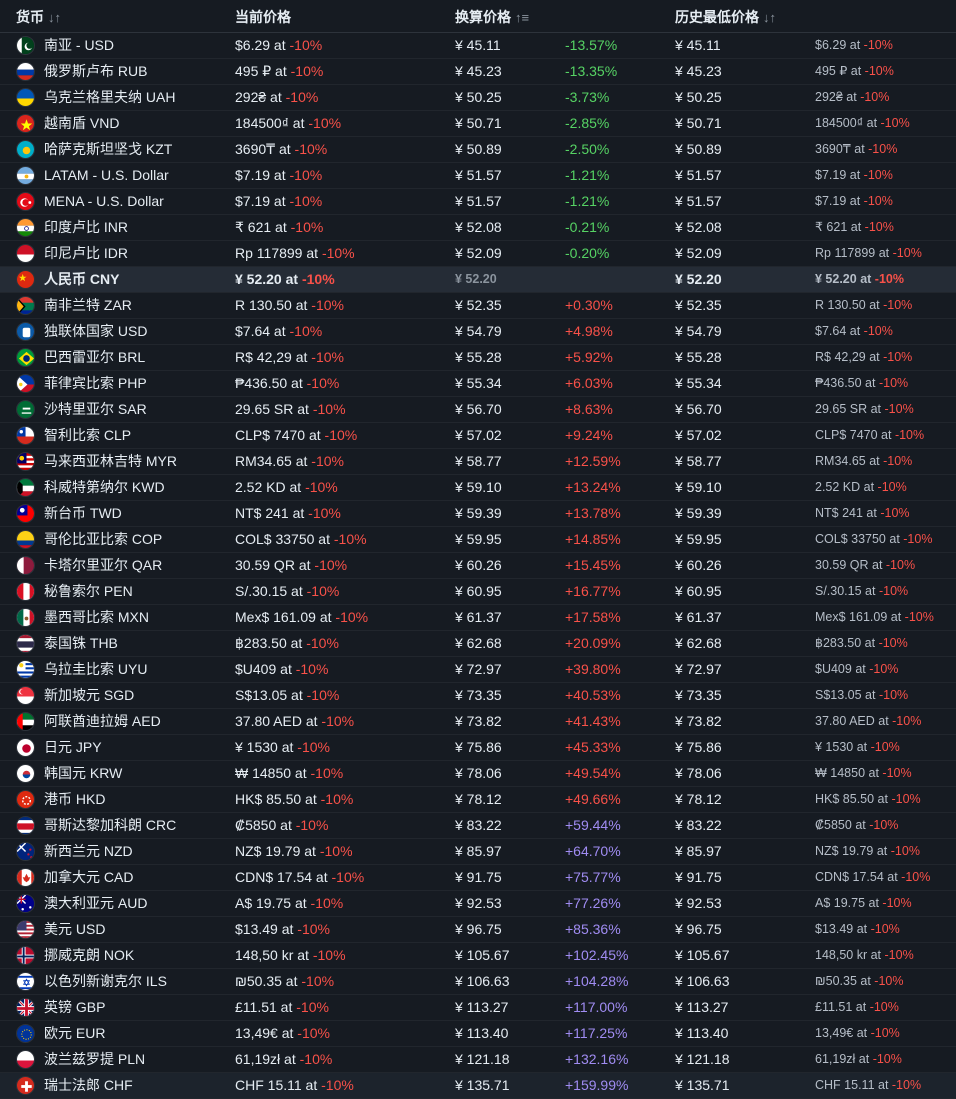 Image resolution: width=956 pixels, height=1099 pixels. I want to click on currency-name: 秘鲁索尔 PEN, so click(88, 591).